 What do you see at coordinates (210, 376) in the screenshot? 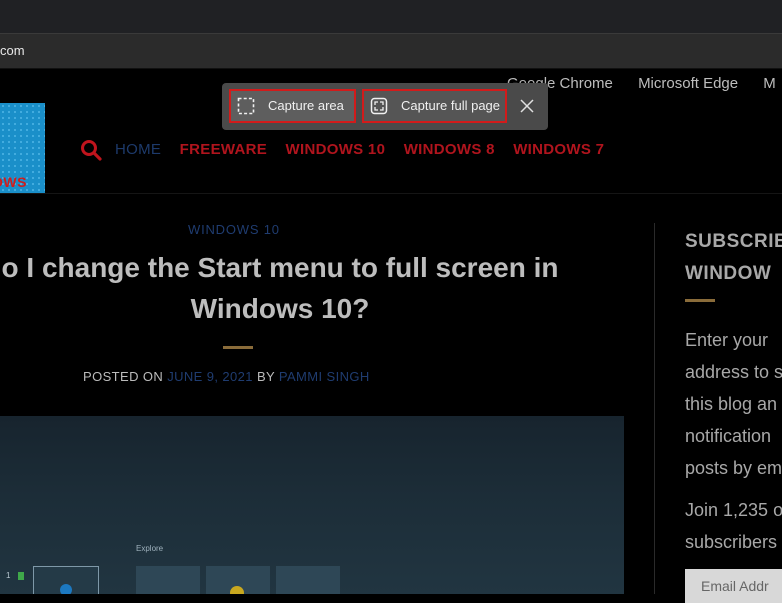
I see `meta-date-link: JUNE 9, 2021` at bounding box center [210, 376].